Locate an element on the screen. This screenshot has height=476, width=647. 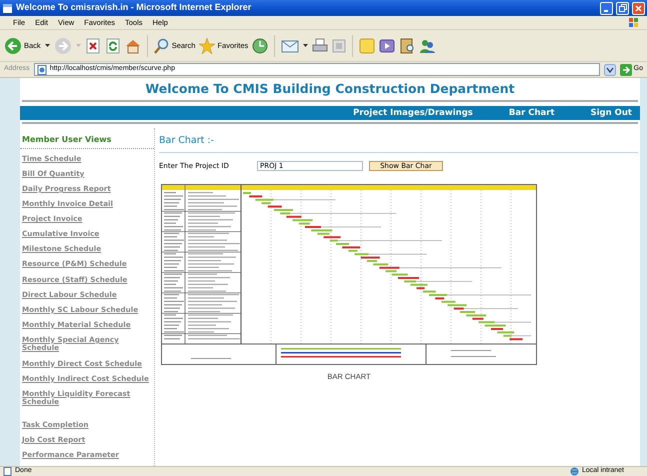
edit-icon is located at coordinates (339, 45).